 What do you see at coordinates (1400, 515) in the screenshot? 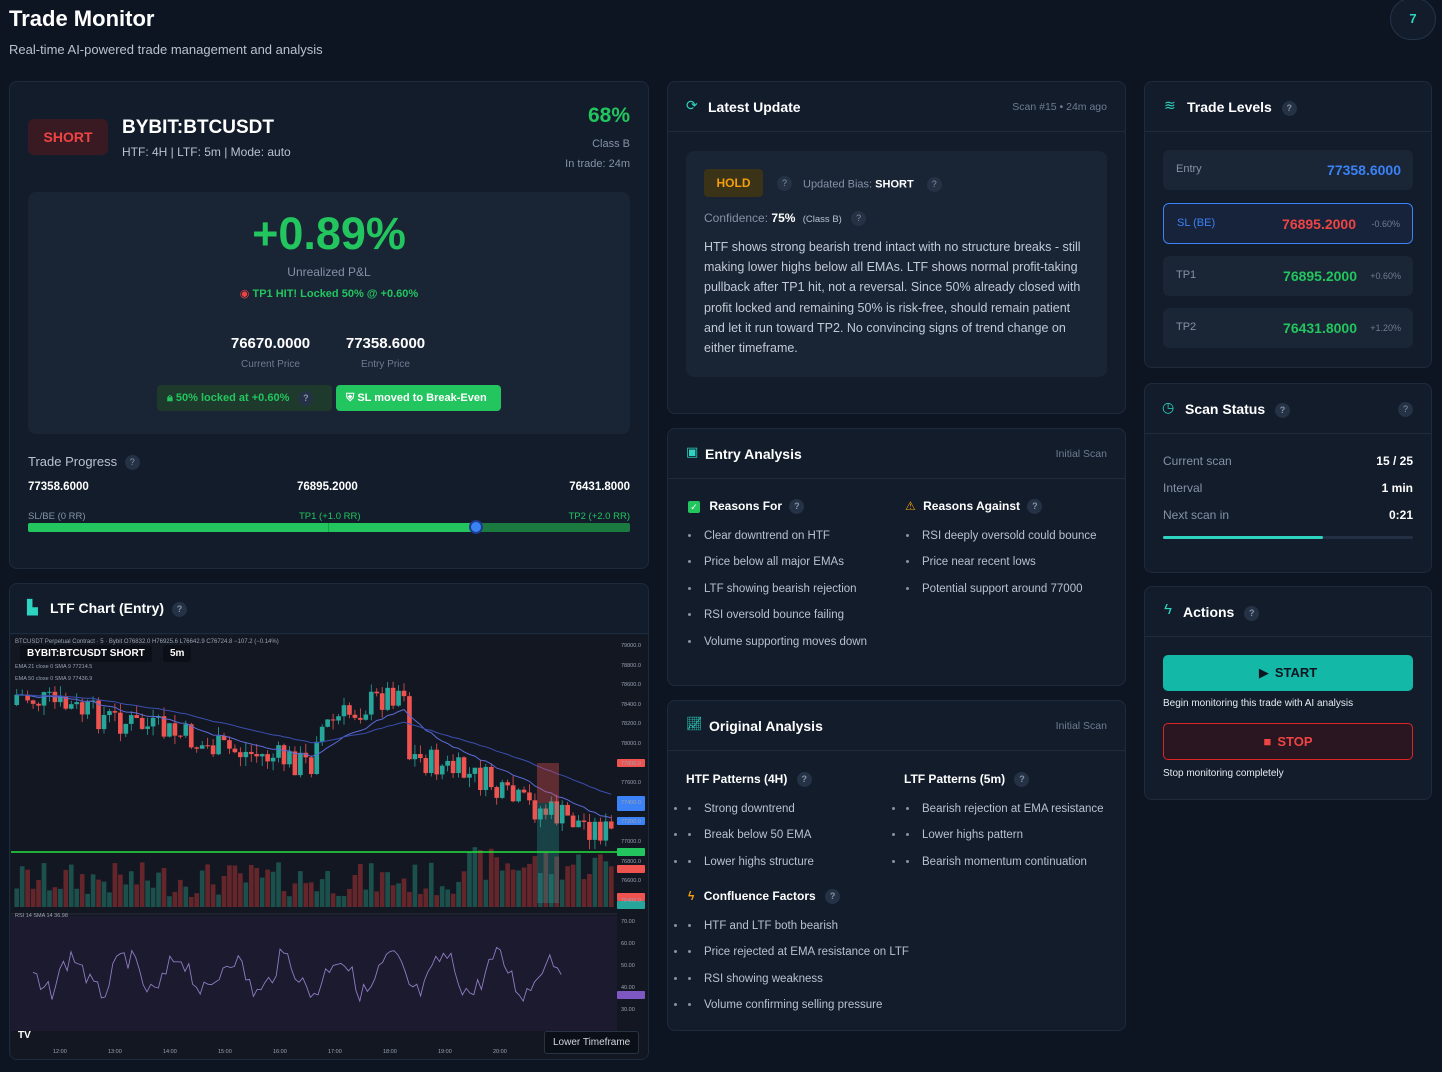
I see `scan-row-value: 0:21` at bounding box center [1400, 515].